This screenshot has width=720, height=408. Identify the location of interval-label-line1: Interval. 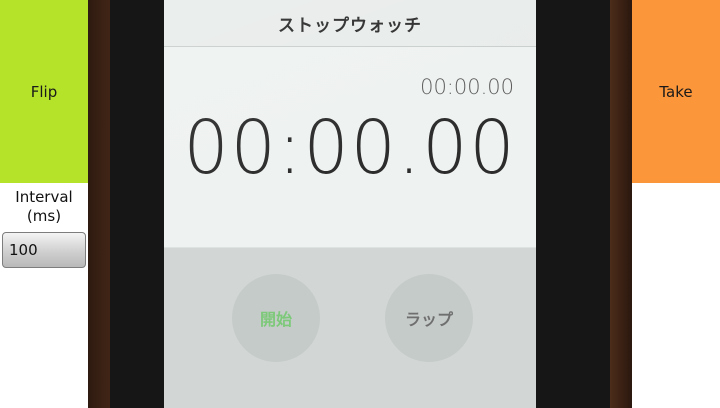
(44, 197).